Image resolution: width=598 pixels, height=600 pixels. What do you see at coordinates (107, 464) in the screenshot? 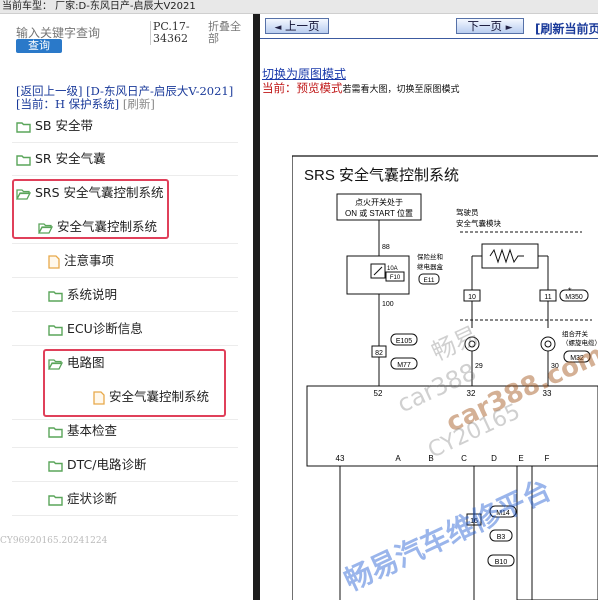
I see `tree-item-label: DTC/电路诊断` at bounding box center [107, 464].